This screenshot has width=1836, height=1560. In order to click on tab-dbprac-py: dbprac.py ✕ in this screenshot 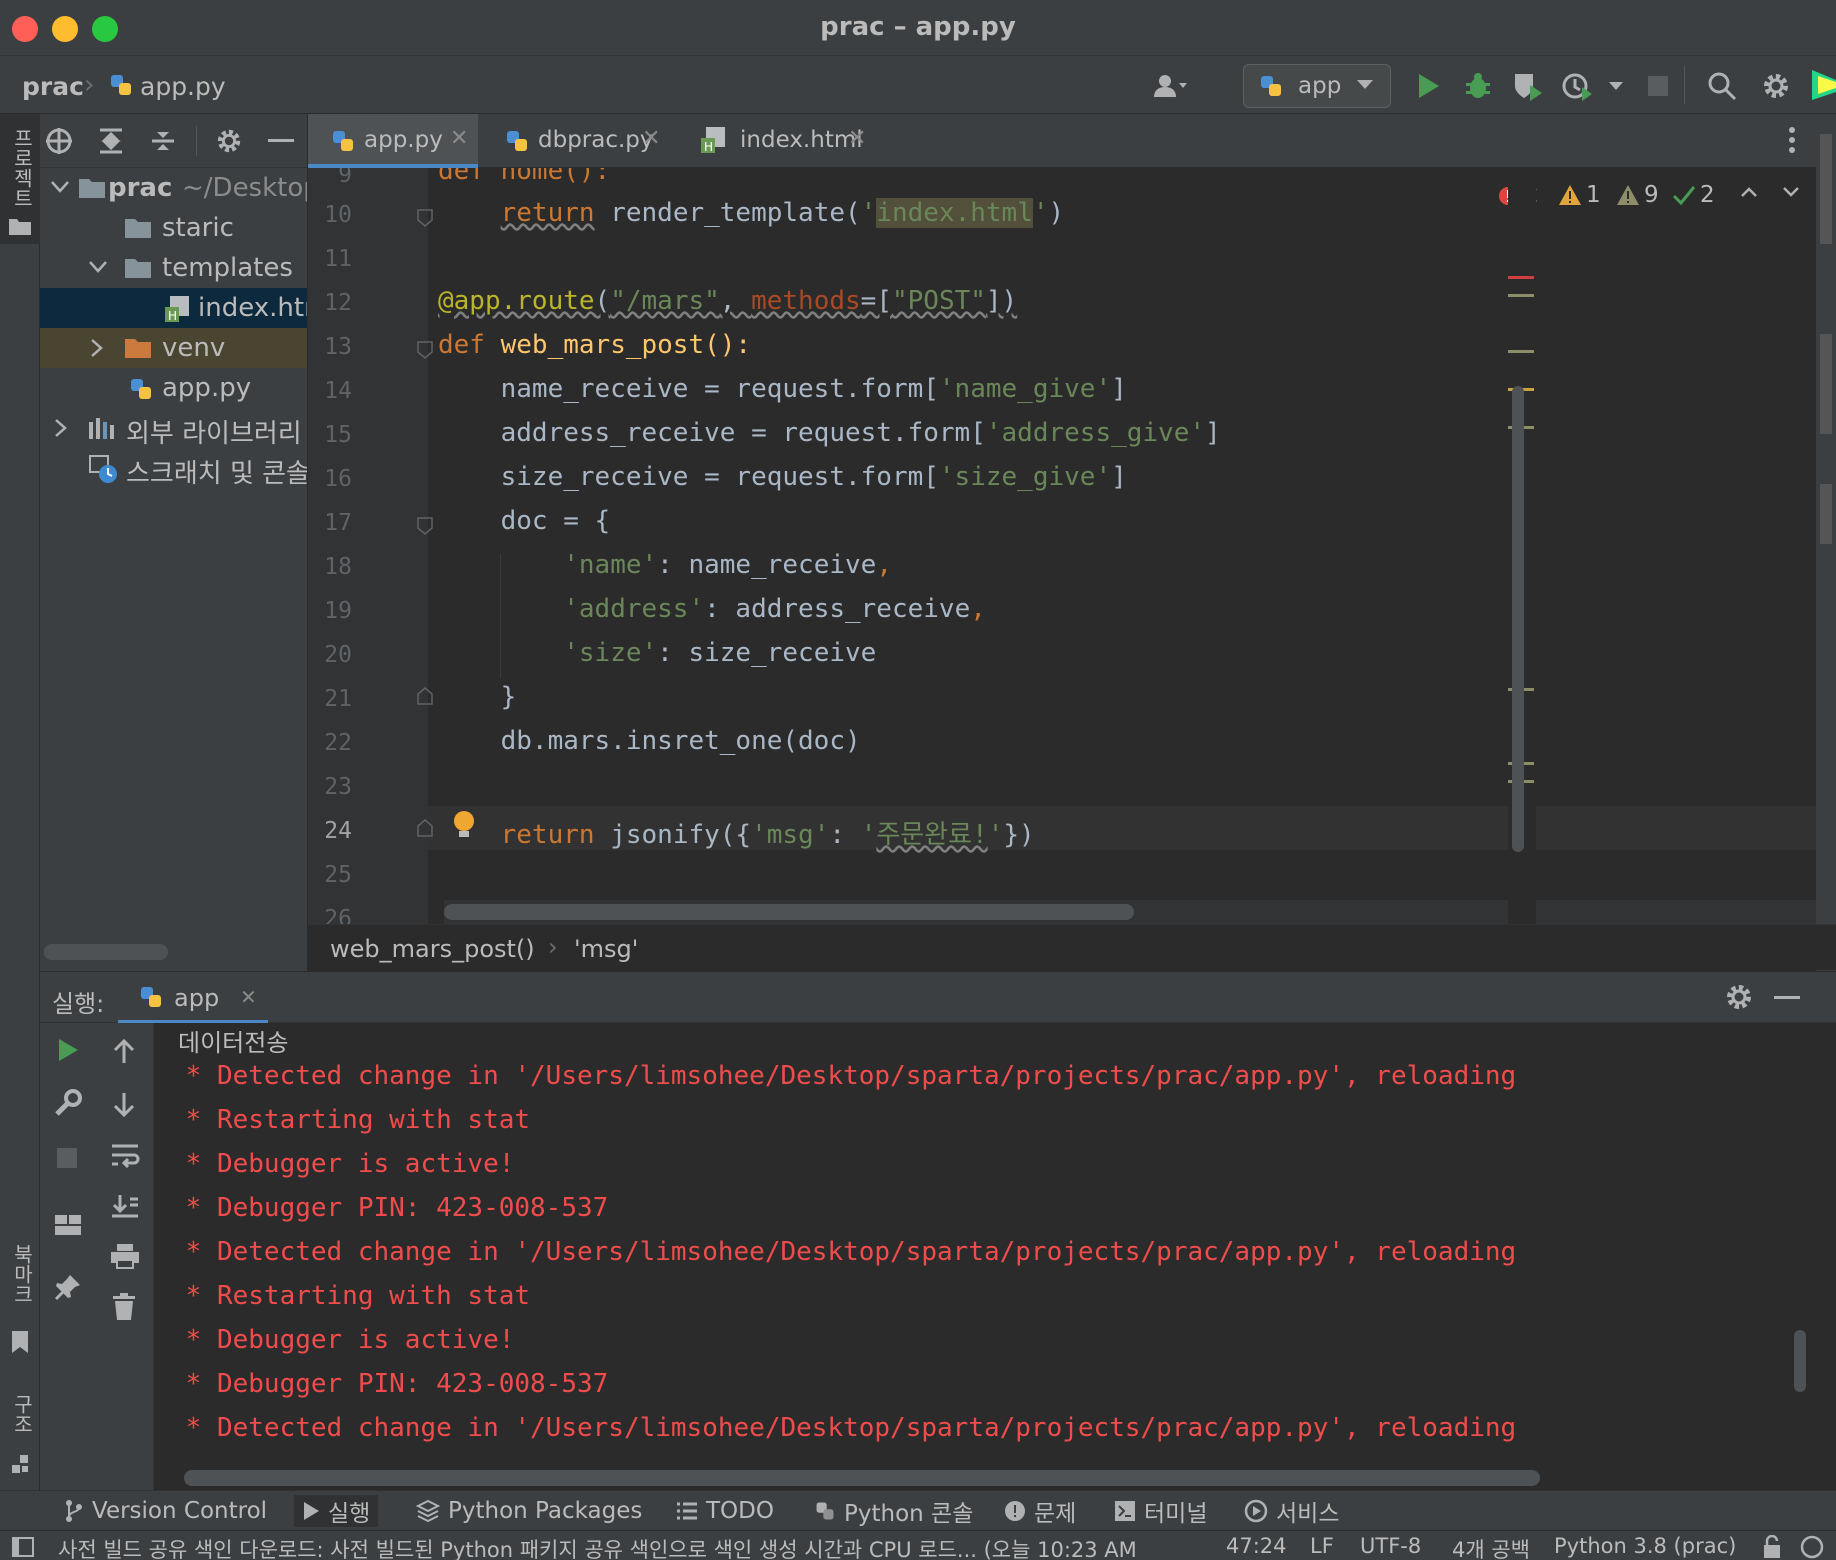, I will do `click(574, 141)`.